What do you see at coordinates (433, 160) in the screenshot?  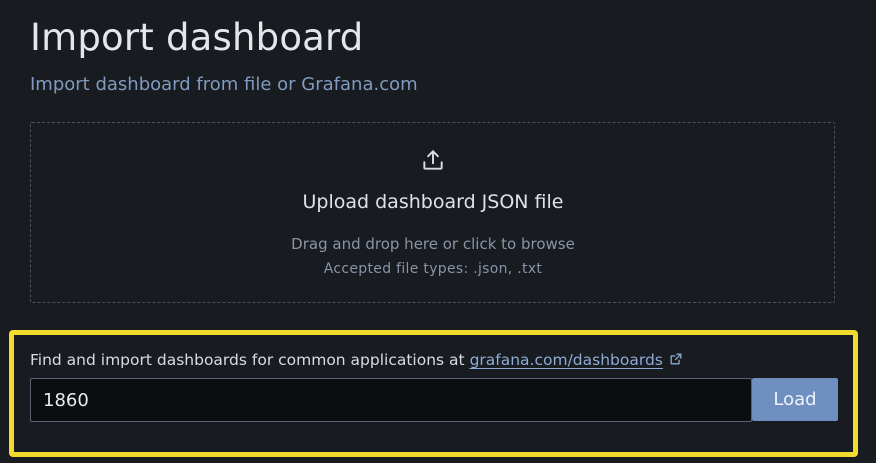 I see `upload-icon` at bounding box center [433, 160].